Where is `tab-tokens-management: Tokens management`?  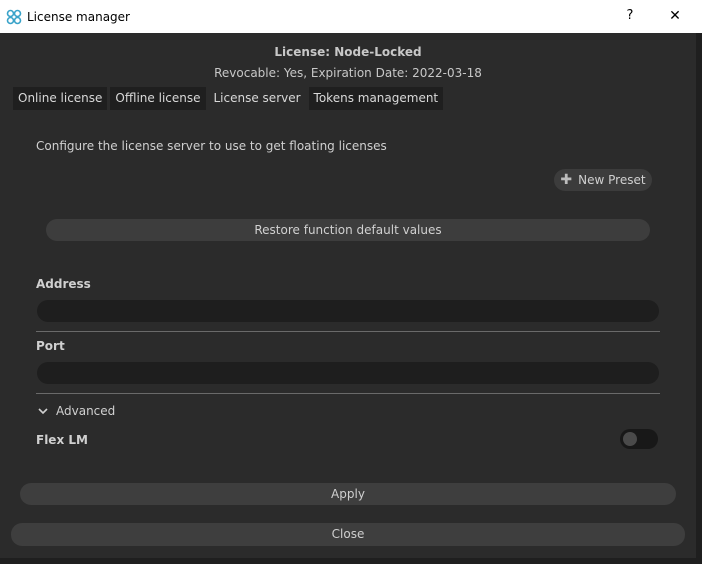
tab-tokens-management: Tokens management is located at coordinates (376, 98).